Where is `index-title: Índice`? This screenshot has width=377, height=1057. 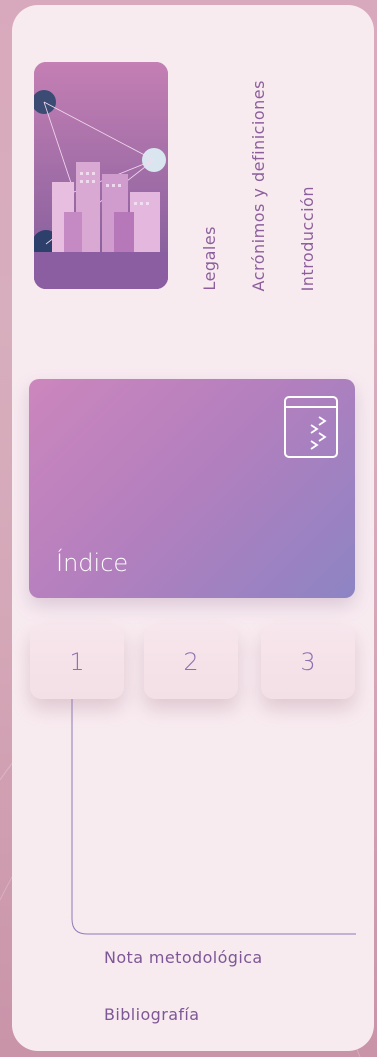
index-title: Índice is located at coordinates (92, 563).